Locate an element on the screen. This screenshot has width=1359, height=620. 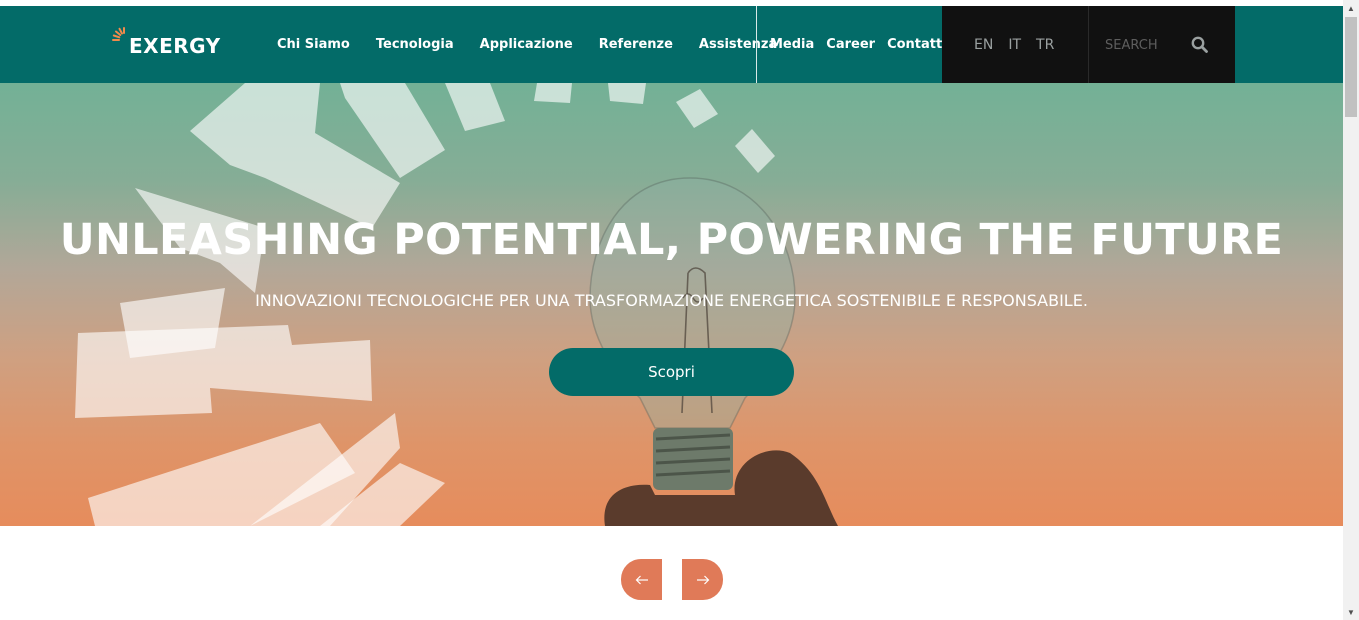
carousel-next-button is located at coordinates (702, 579).